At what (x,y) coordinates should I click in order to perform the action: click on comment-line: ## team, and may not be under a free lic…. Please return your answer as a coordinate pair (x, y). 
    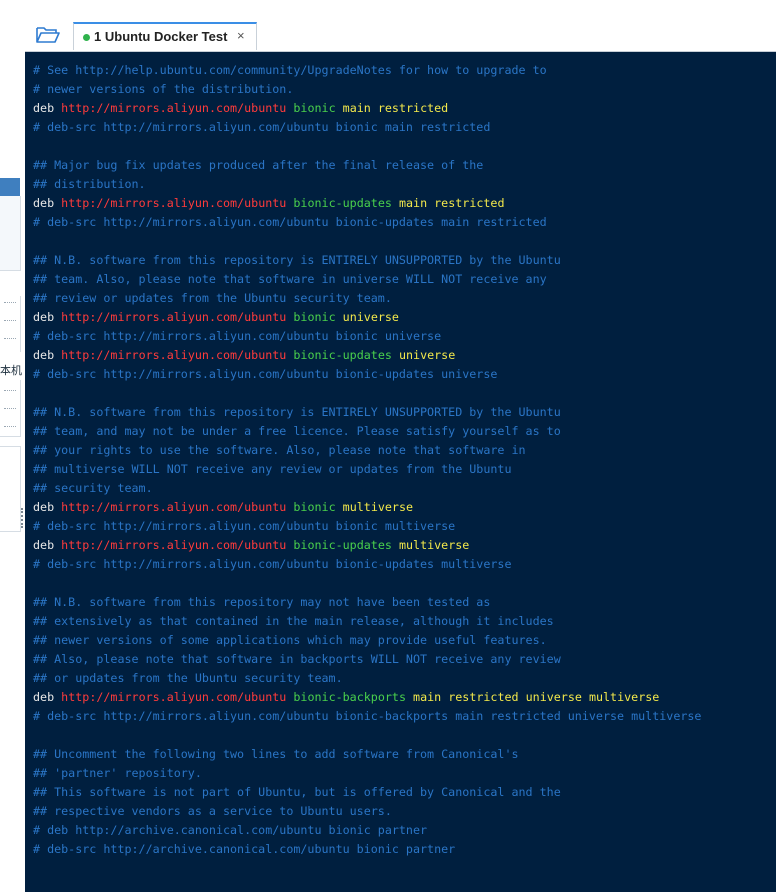
    Looking at the image, I should click on (297, 431).